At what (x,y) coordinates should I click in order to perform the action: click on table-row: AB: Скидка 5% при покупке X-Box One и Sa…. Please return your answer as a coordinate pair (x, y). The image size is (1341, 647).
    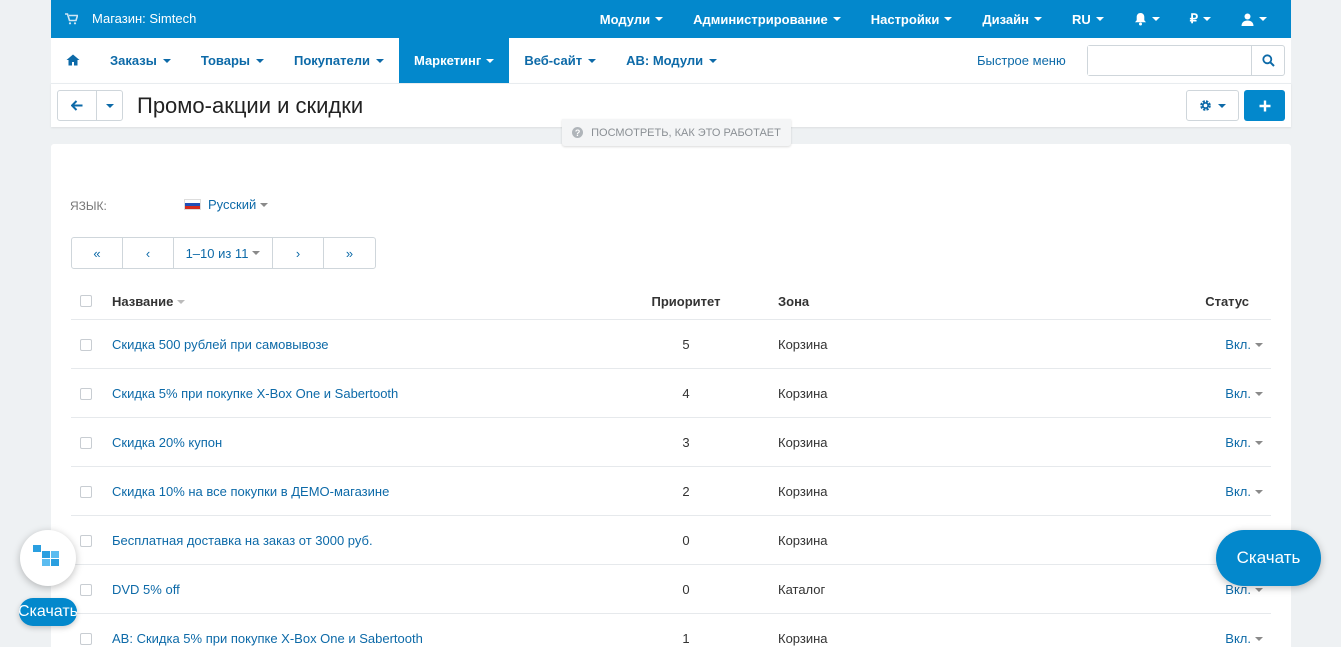
    Looking at the image, I should click on (671, 630).